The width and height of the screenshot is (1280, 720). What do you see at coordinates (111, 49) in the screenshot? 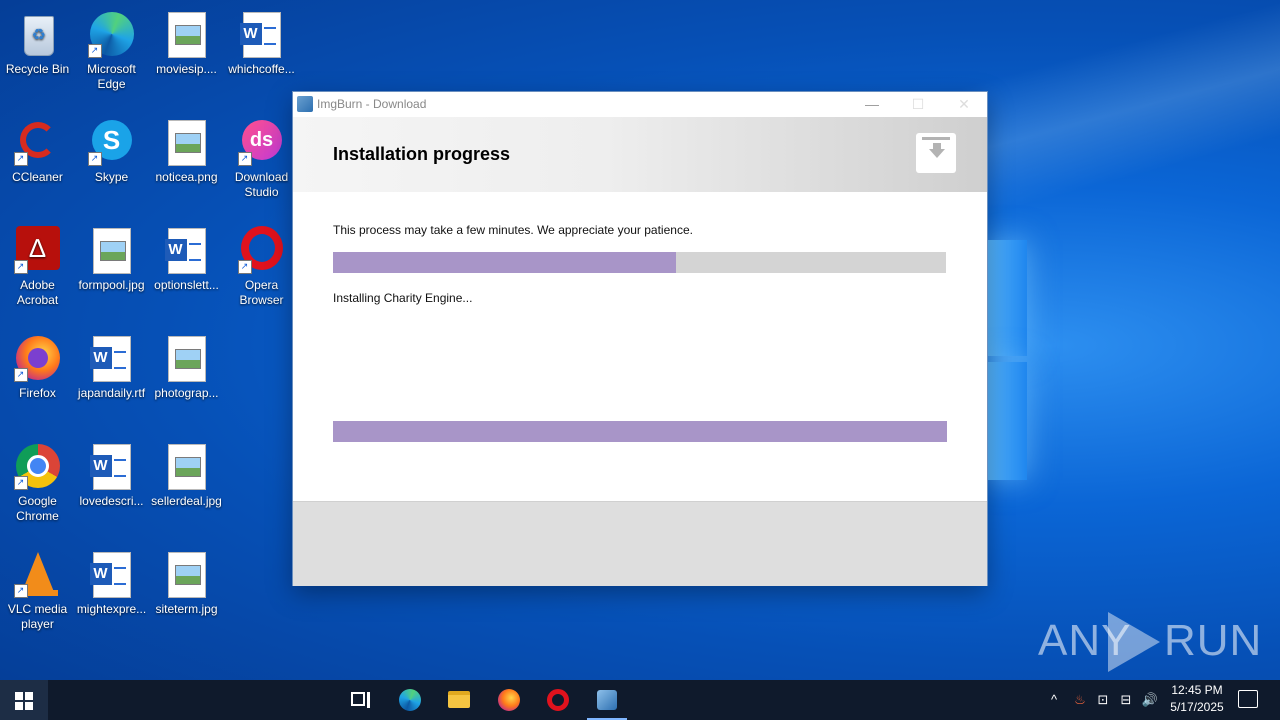
I see `desktop-icon-microsoft-edge: ↗ Microsoft Edge` at bounding box center [111, 49].